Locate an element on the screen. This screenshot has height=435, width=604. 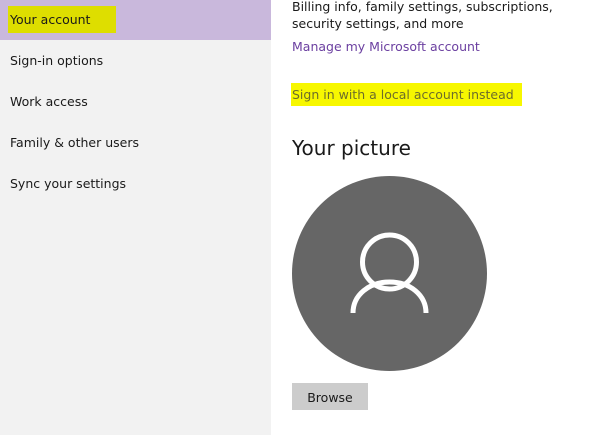
manage-microsoft-account-link: Manage my Microsoft account is located at coordinates (386, 46).